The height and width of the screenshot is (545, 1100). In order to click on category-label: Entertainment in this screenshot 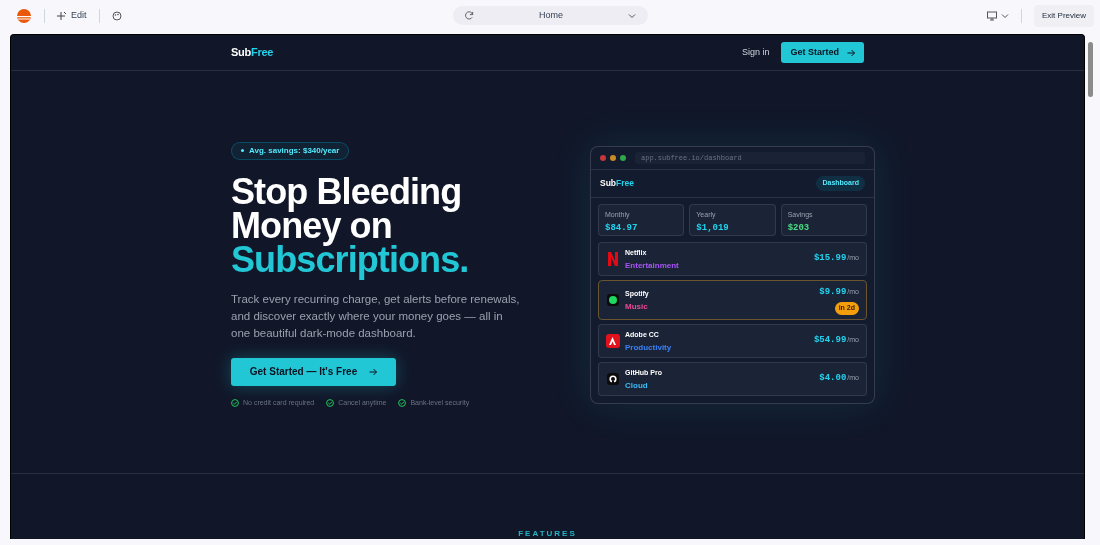, I will do `click(652, 265)`.